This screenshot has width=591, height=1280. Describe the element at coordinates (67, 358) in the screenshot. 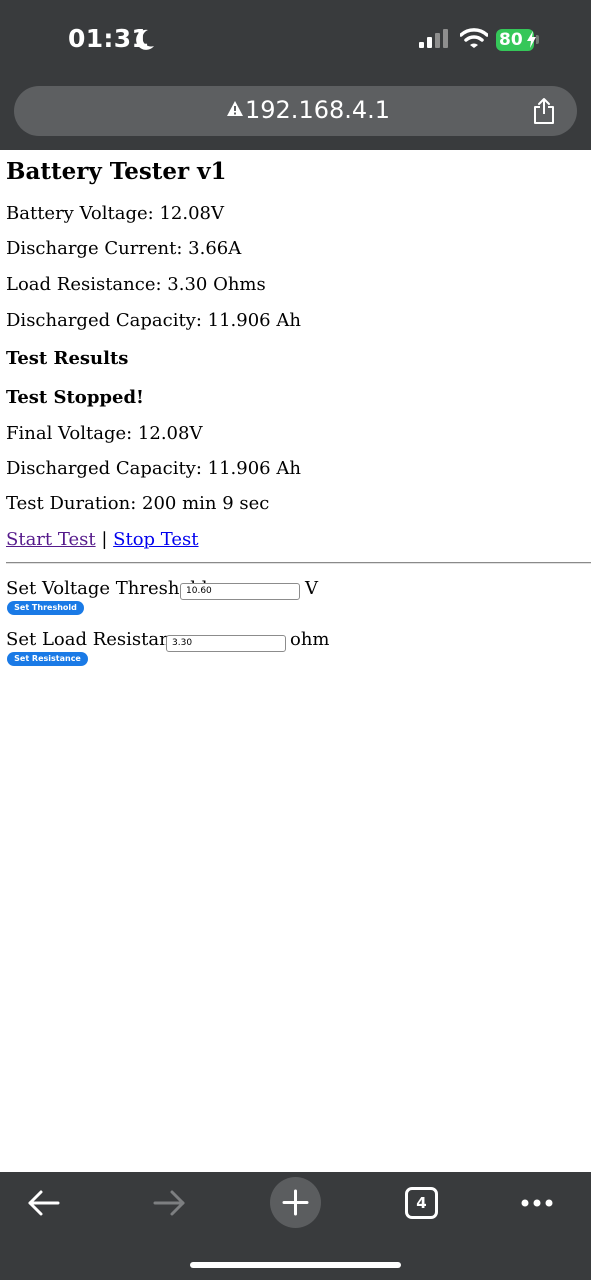

I see `test-results-heading: Test Results` at that location.